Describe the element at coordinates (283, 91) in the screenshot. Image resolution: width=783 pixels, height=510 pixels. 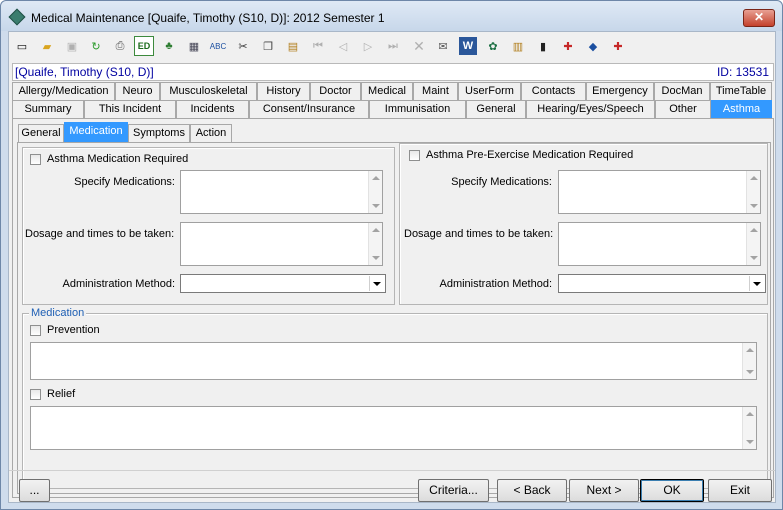
I see `tab-history: History` at that location.